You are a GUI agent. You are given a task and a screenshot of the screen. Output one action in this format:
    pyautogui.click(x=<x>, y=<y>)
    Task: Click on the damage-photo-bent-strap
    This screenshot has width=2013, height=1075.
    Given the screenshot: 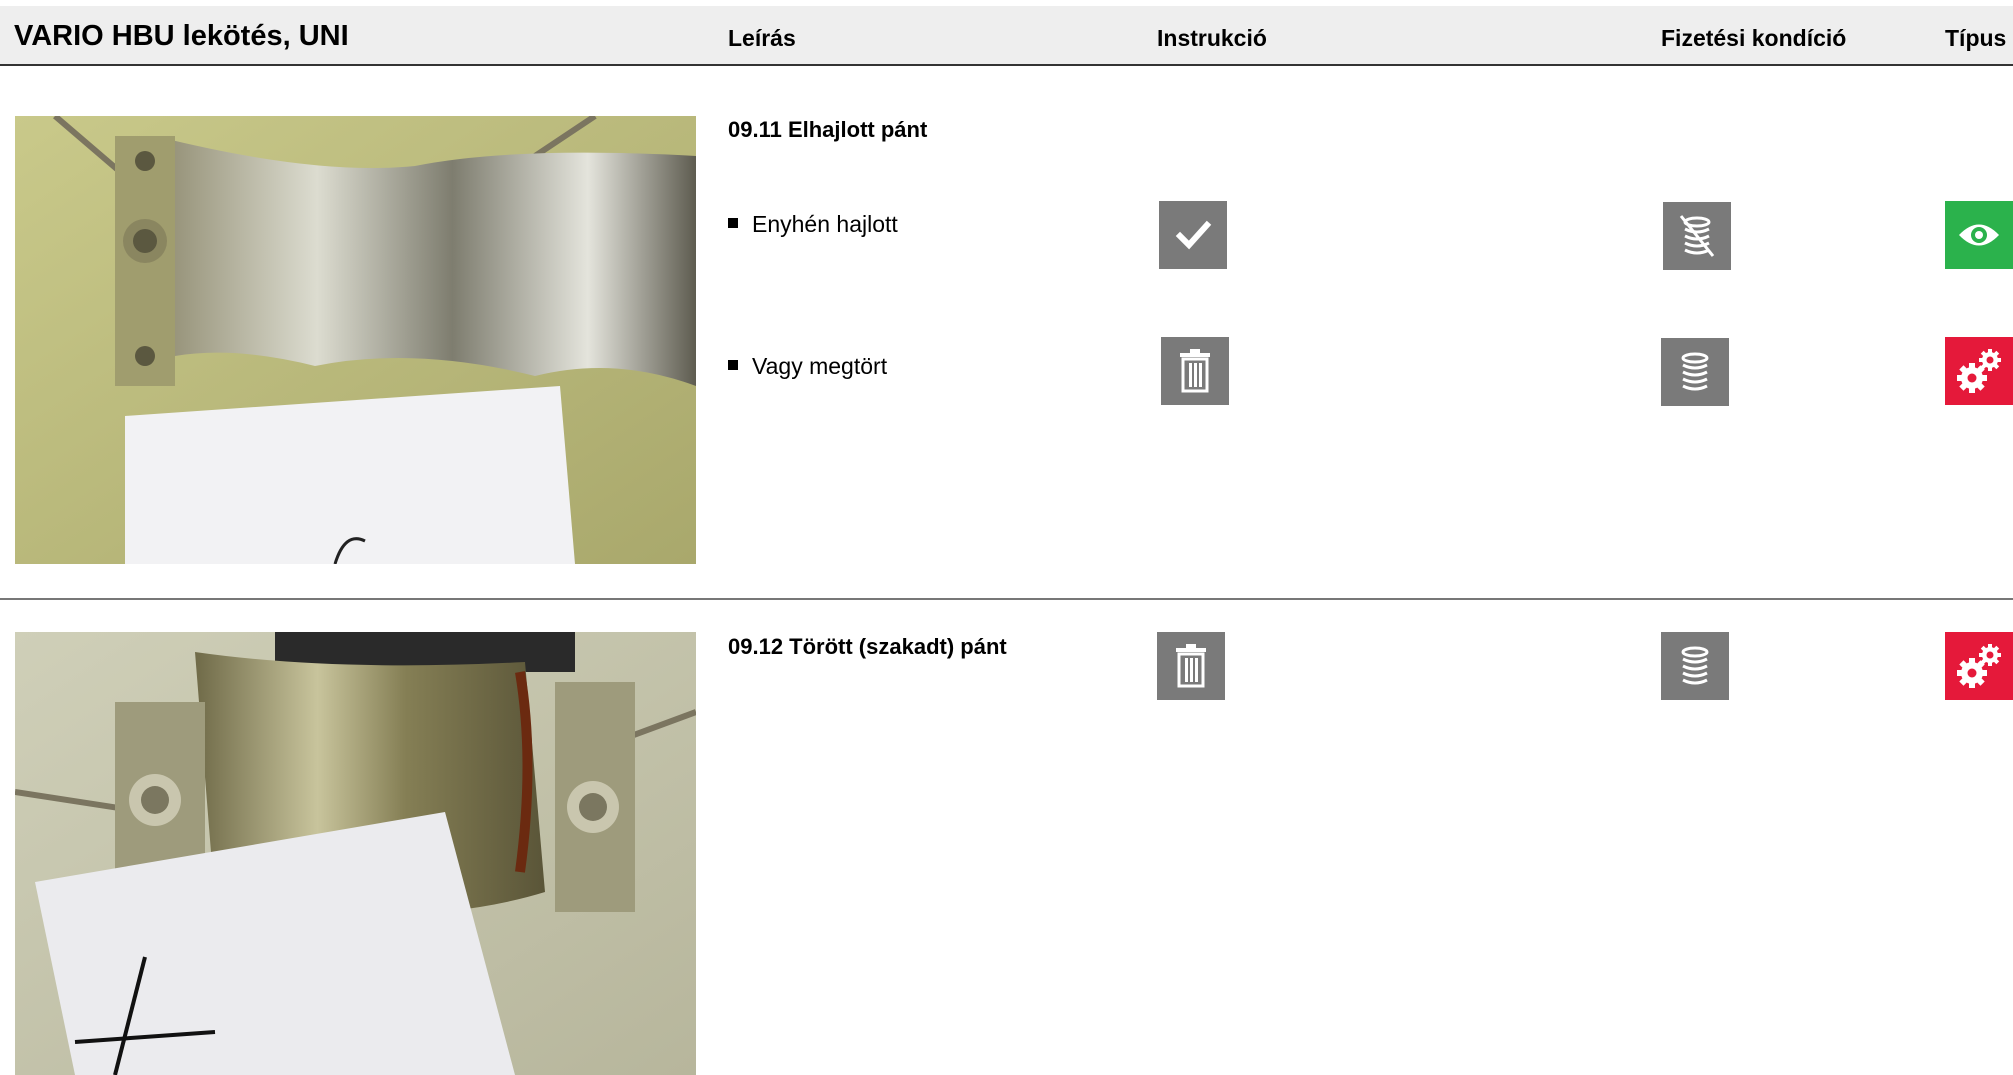 What is the action you would take?
    pyautogui.click(x=355, y=340)
    